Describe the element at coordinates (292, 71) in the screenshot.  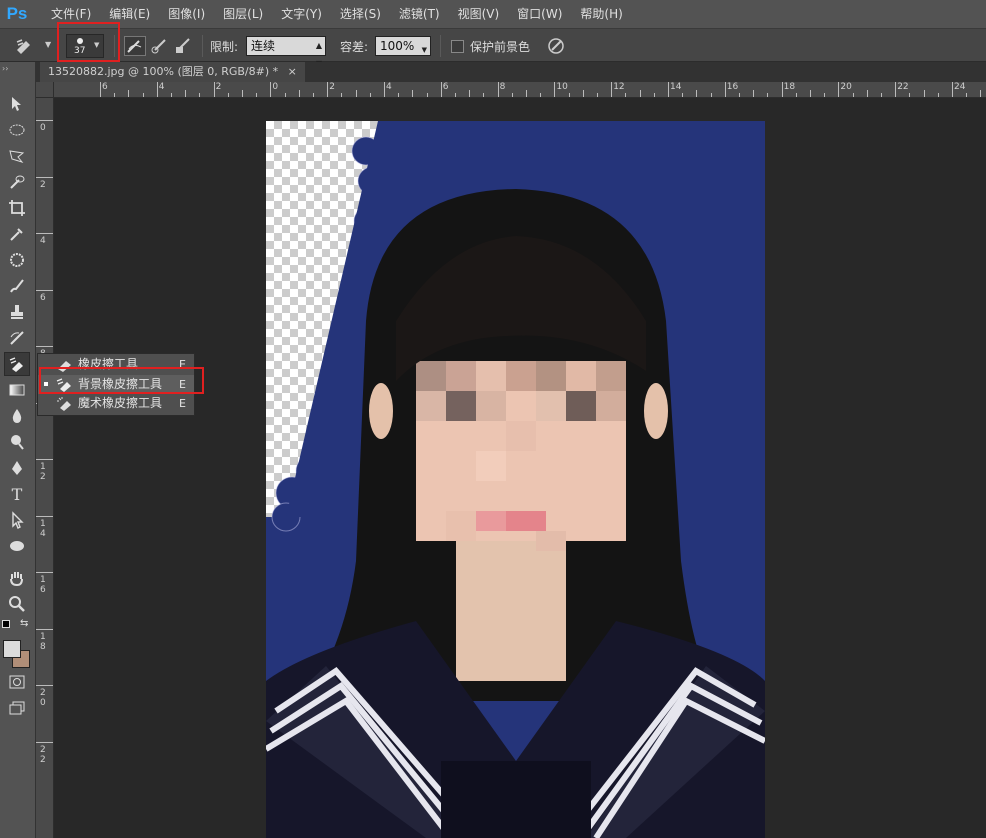
I see `close-icon: ×` at that location.